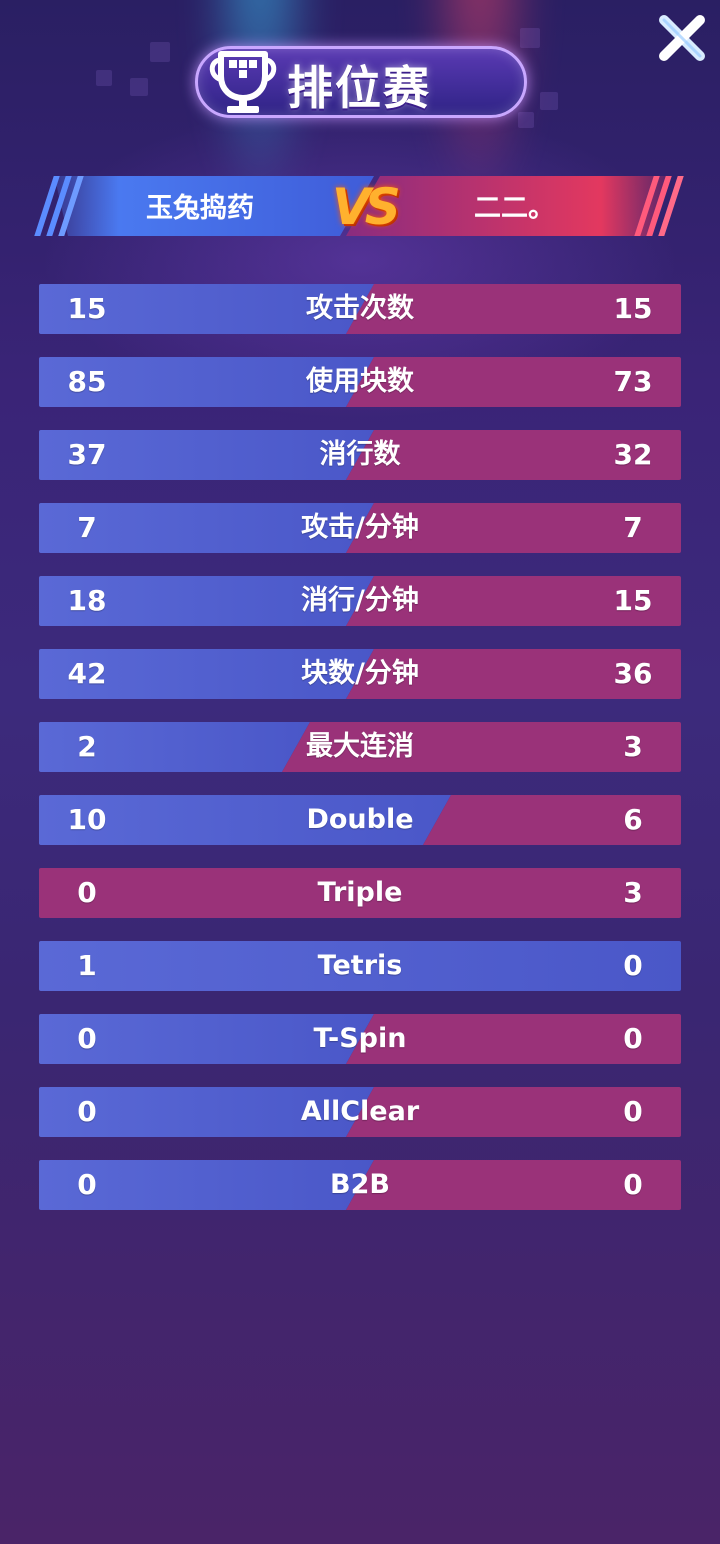  I want to click on player-right-name: 二二。, so click(514, 208).